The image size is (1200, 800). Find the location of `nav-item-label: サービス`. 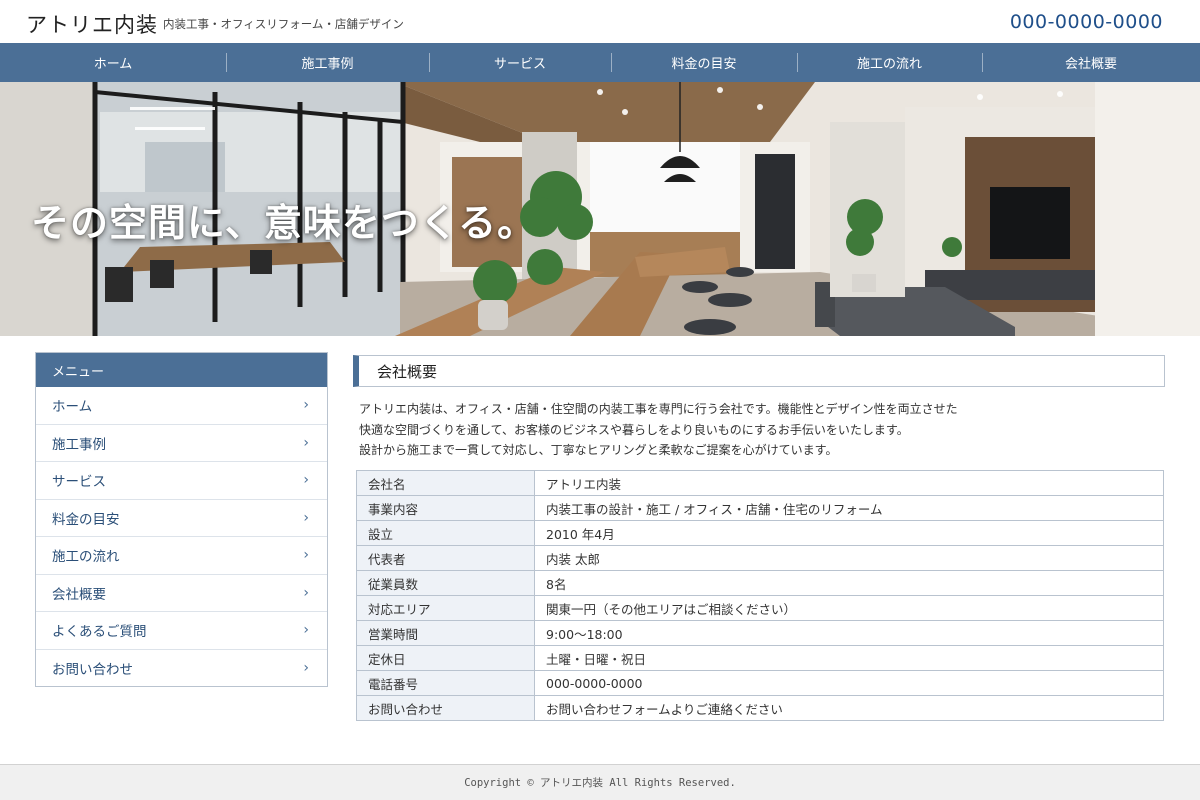

nav-item-label: サービス is located at coordinates (519, 64).